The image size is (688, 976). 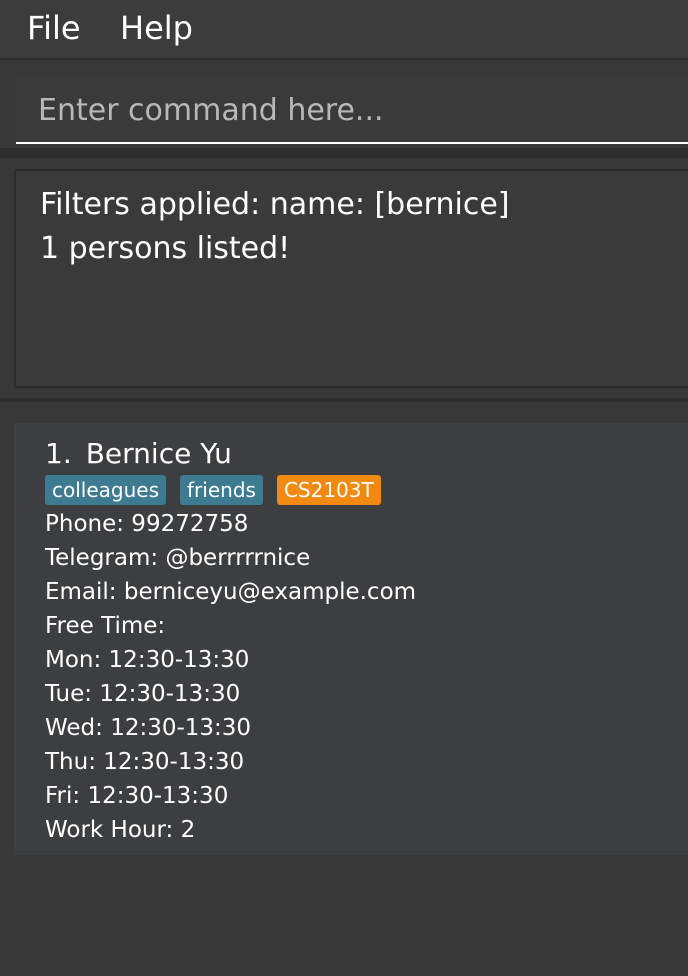 I want to click on person-work-hour: Work Hour: 2, so click(x=120, y=830).